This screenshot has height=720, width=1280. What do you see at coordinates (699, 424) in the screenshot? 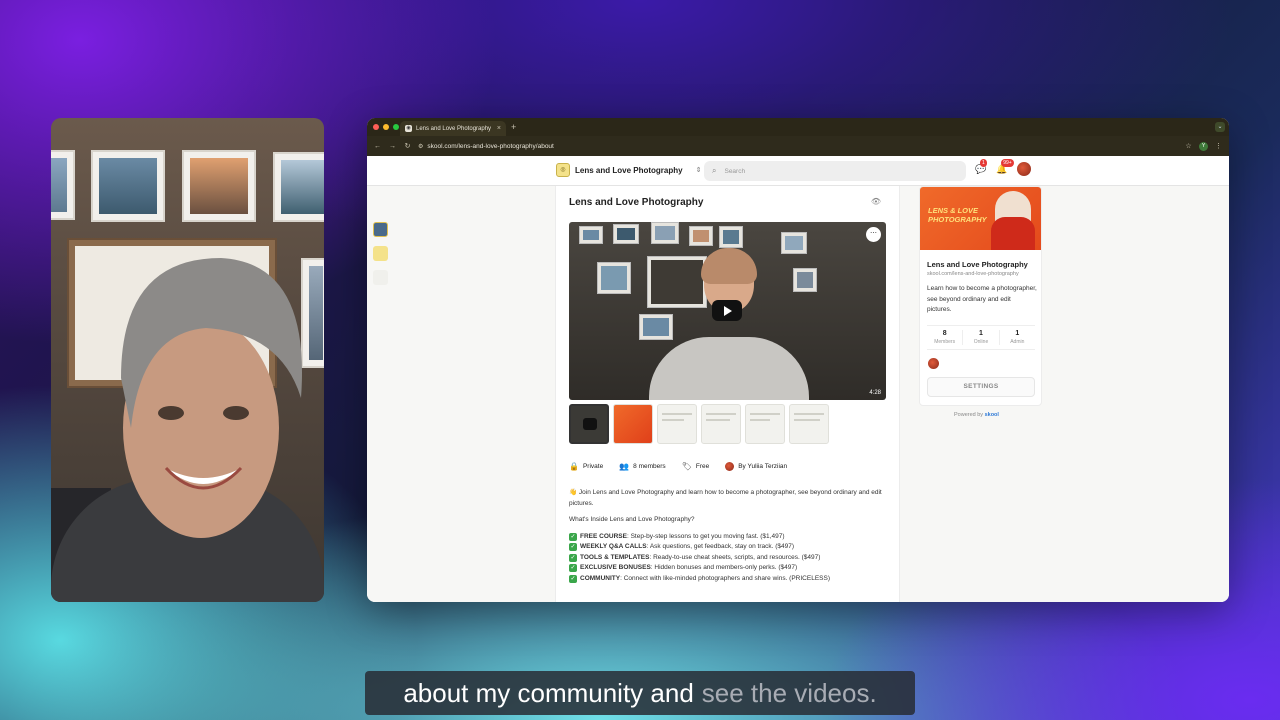
I see `media-thumbnails` at bounding box center [699, 424].